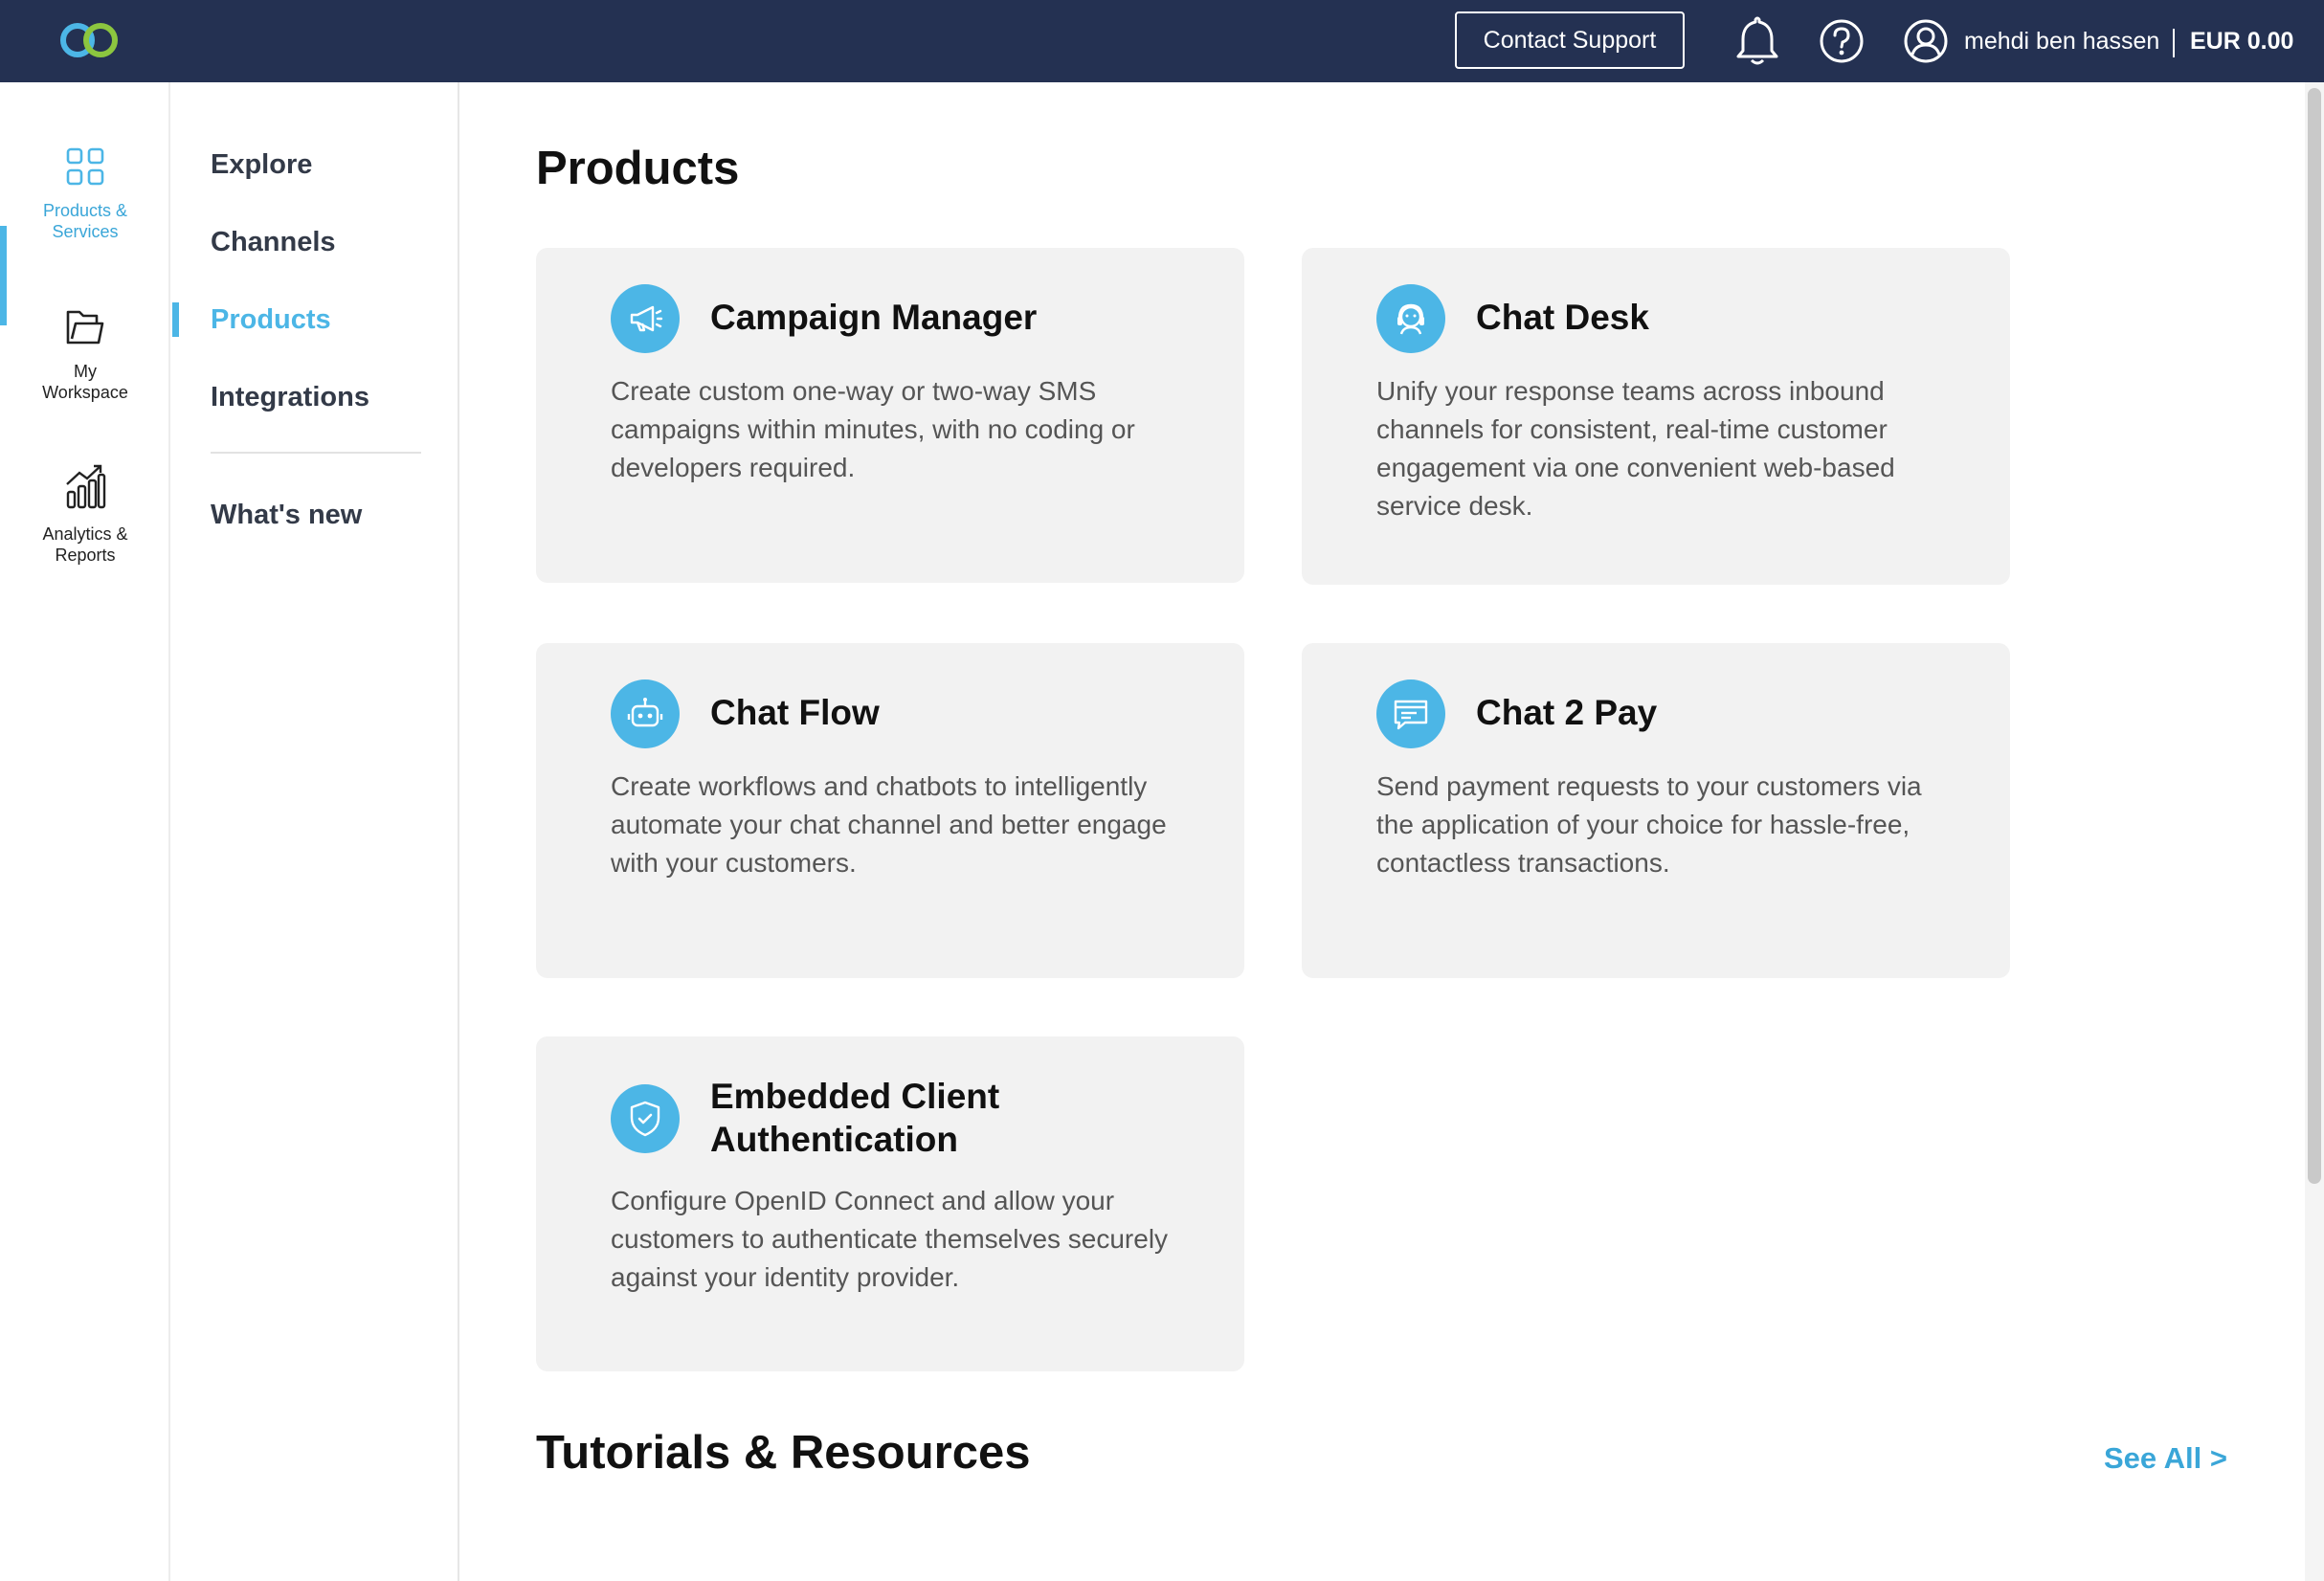  What do you see at coordinates (645, 713) in the screenshot?
I see `robot-icon` at bounding box center [645, 713].